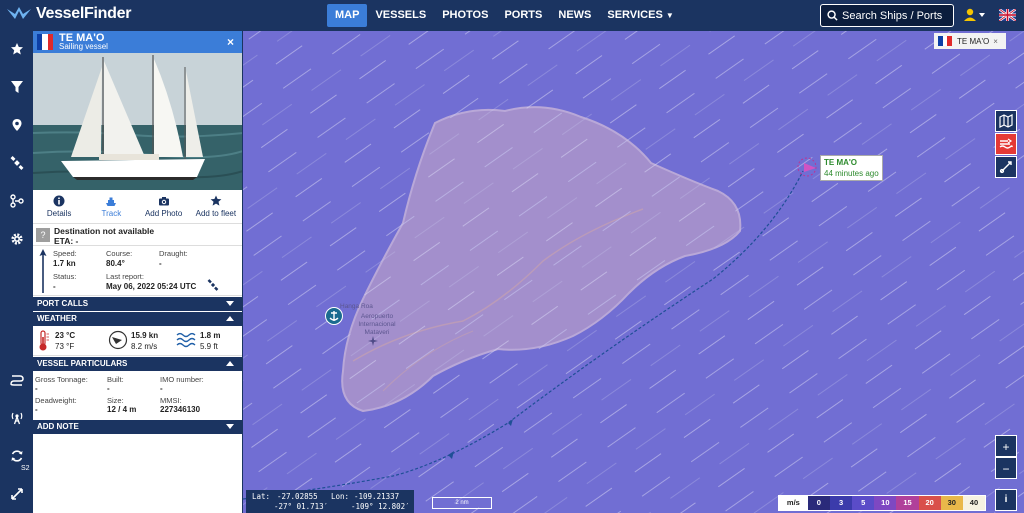 The height and width of the screenshot is (513, 1024). Describe the element at coordinates (65, 346) in the screenshot. I see `temp-fahrenheit: 73 °F` at that location.